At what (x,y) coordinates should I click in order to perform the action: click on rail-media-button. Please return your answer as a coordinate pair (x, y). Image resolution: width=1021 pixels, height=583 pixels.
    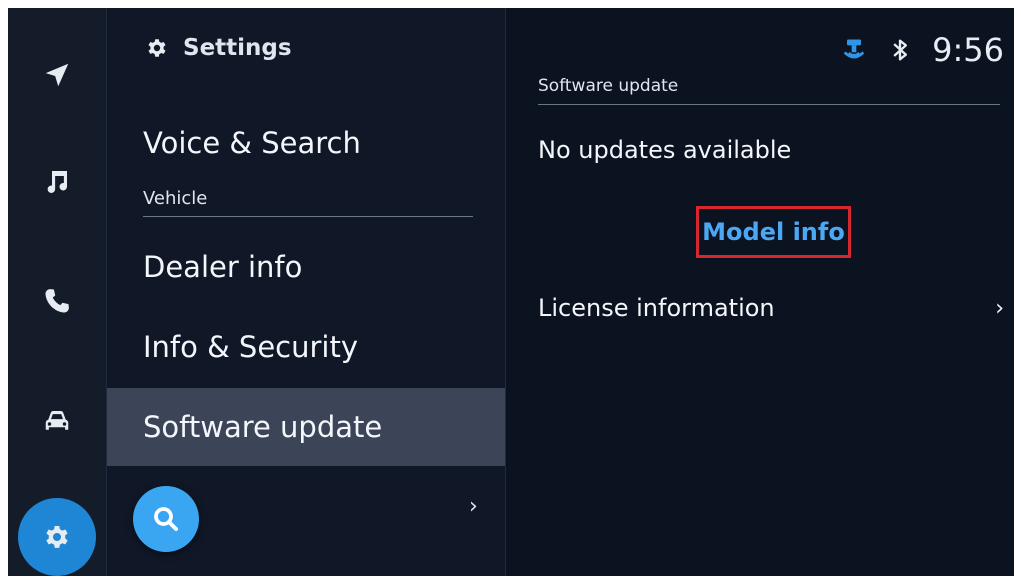
    Looking at the image, I should click on (57, 181).